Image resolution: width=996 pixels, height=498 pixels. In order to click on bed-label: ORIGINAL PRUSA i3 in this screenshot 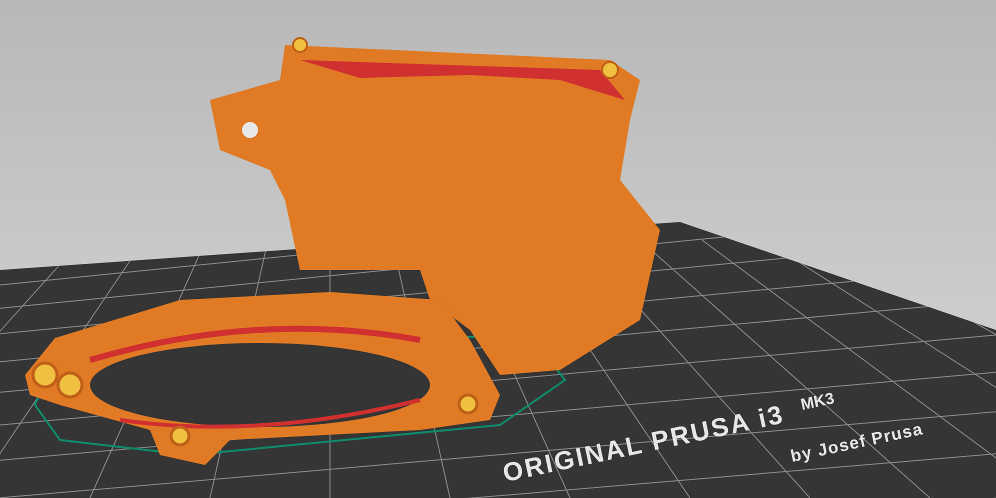, I will do `click(643, 443)`.